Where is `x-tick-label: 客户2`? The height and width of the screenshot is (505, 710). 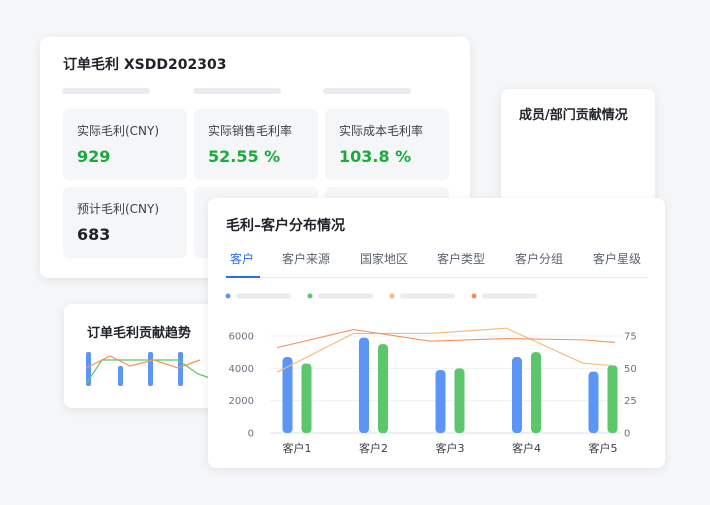
x-tick-label: 客户2 is located at coordinates (373, 448).